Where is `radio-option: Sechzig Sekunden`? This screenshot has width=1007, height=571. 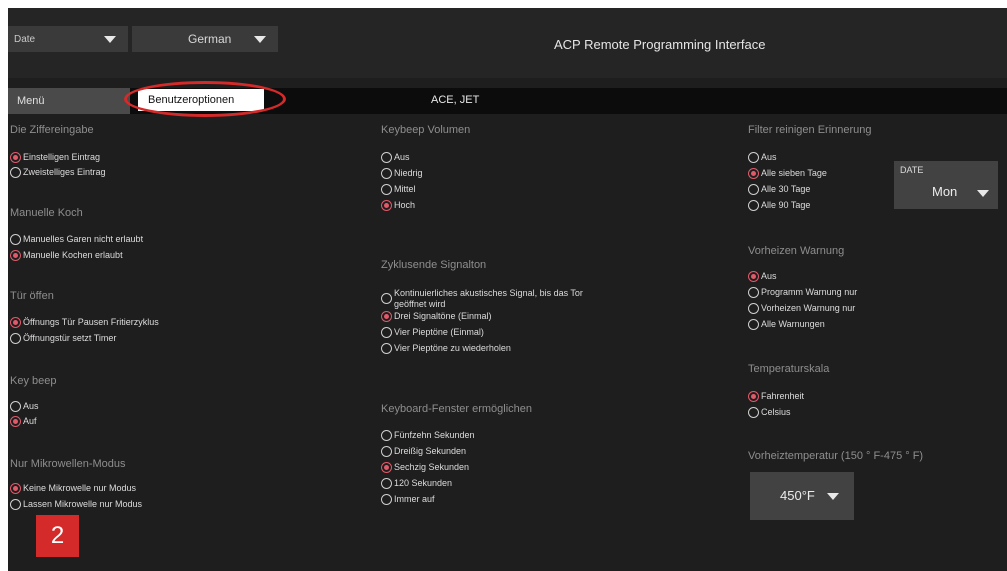
radio-option: Sechzig Sekunden is located at coordinates (425, 467).